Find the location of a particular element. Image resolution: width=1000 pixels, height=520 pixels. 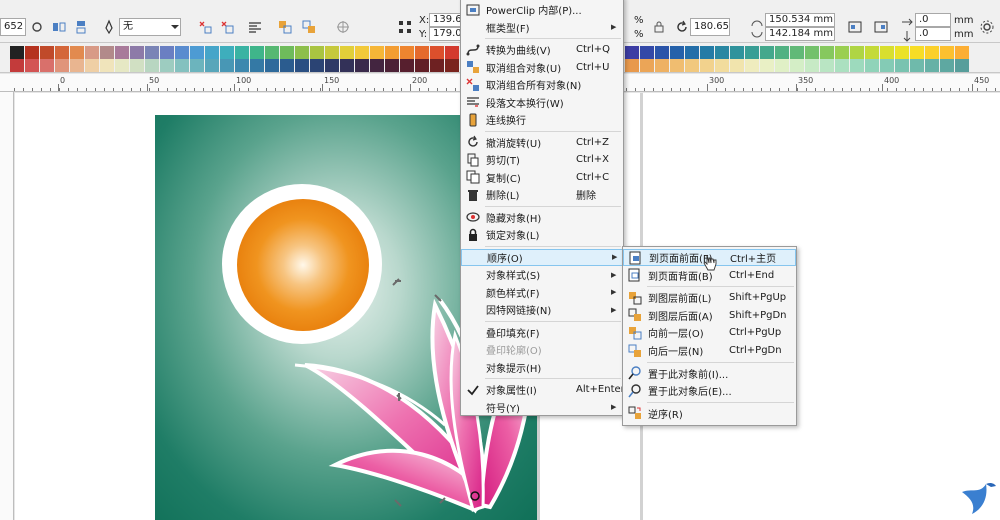

menu-item: 转换为曲线(V) Ctrl+Q is located at coordinates (542, 49).